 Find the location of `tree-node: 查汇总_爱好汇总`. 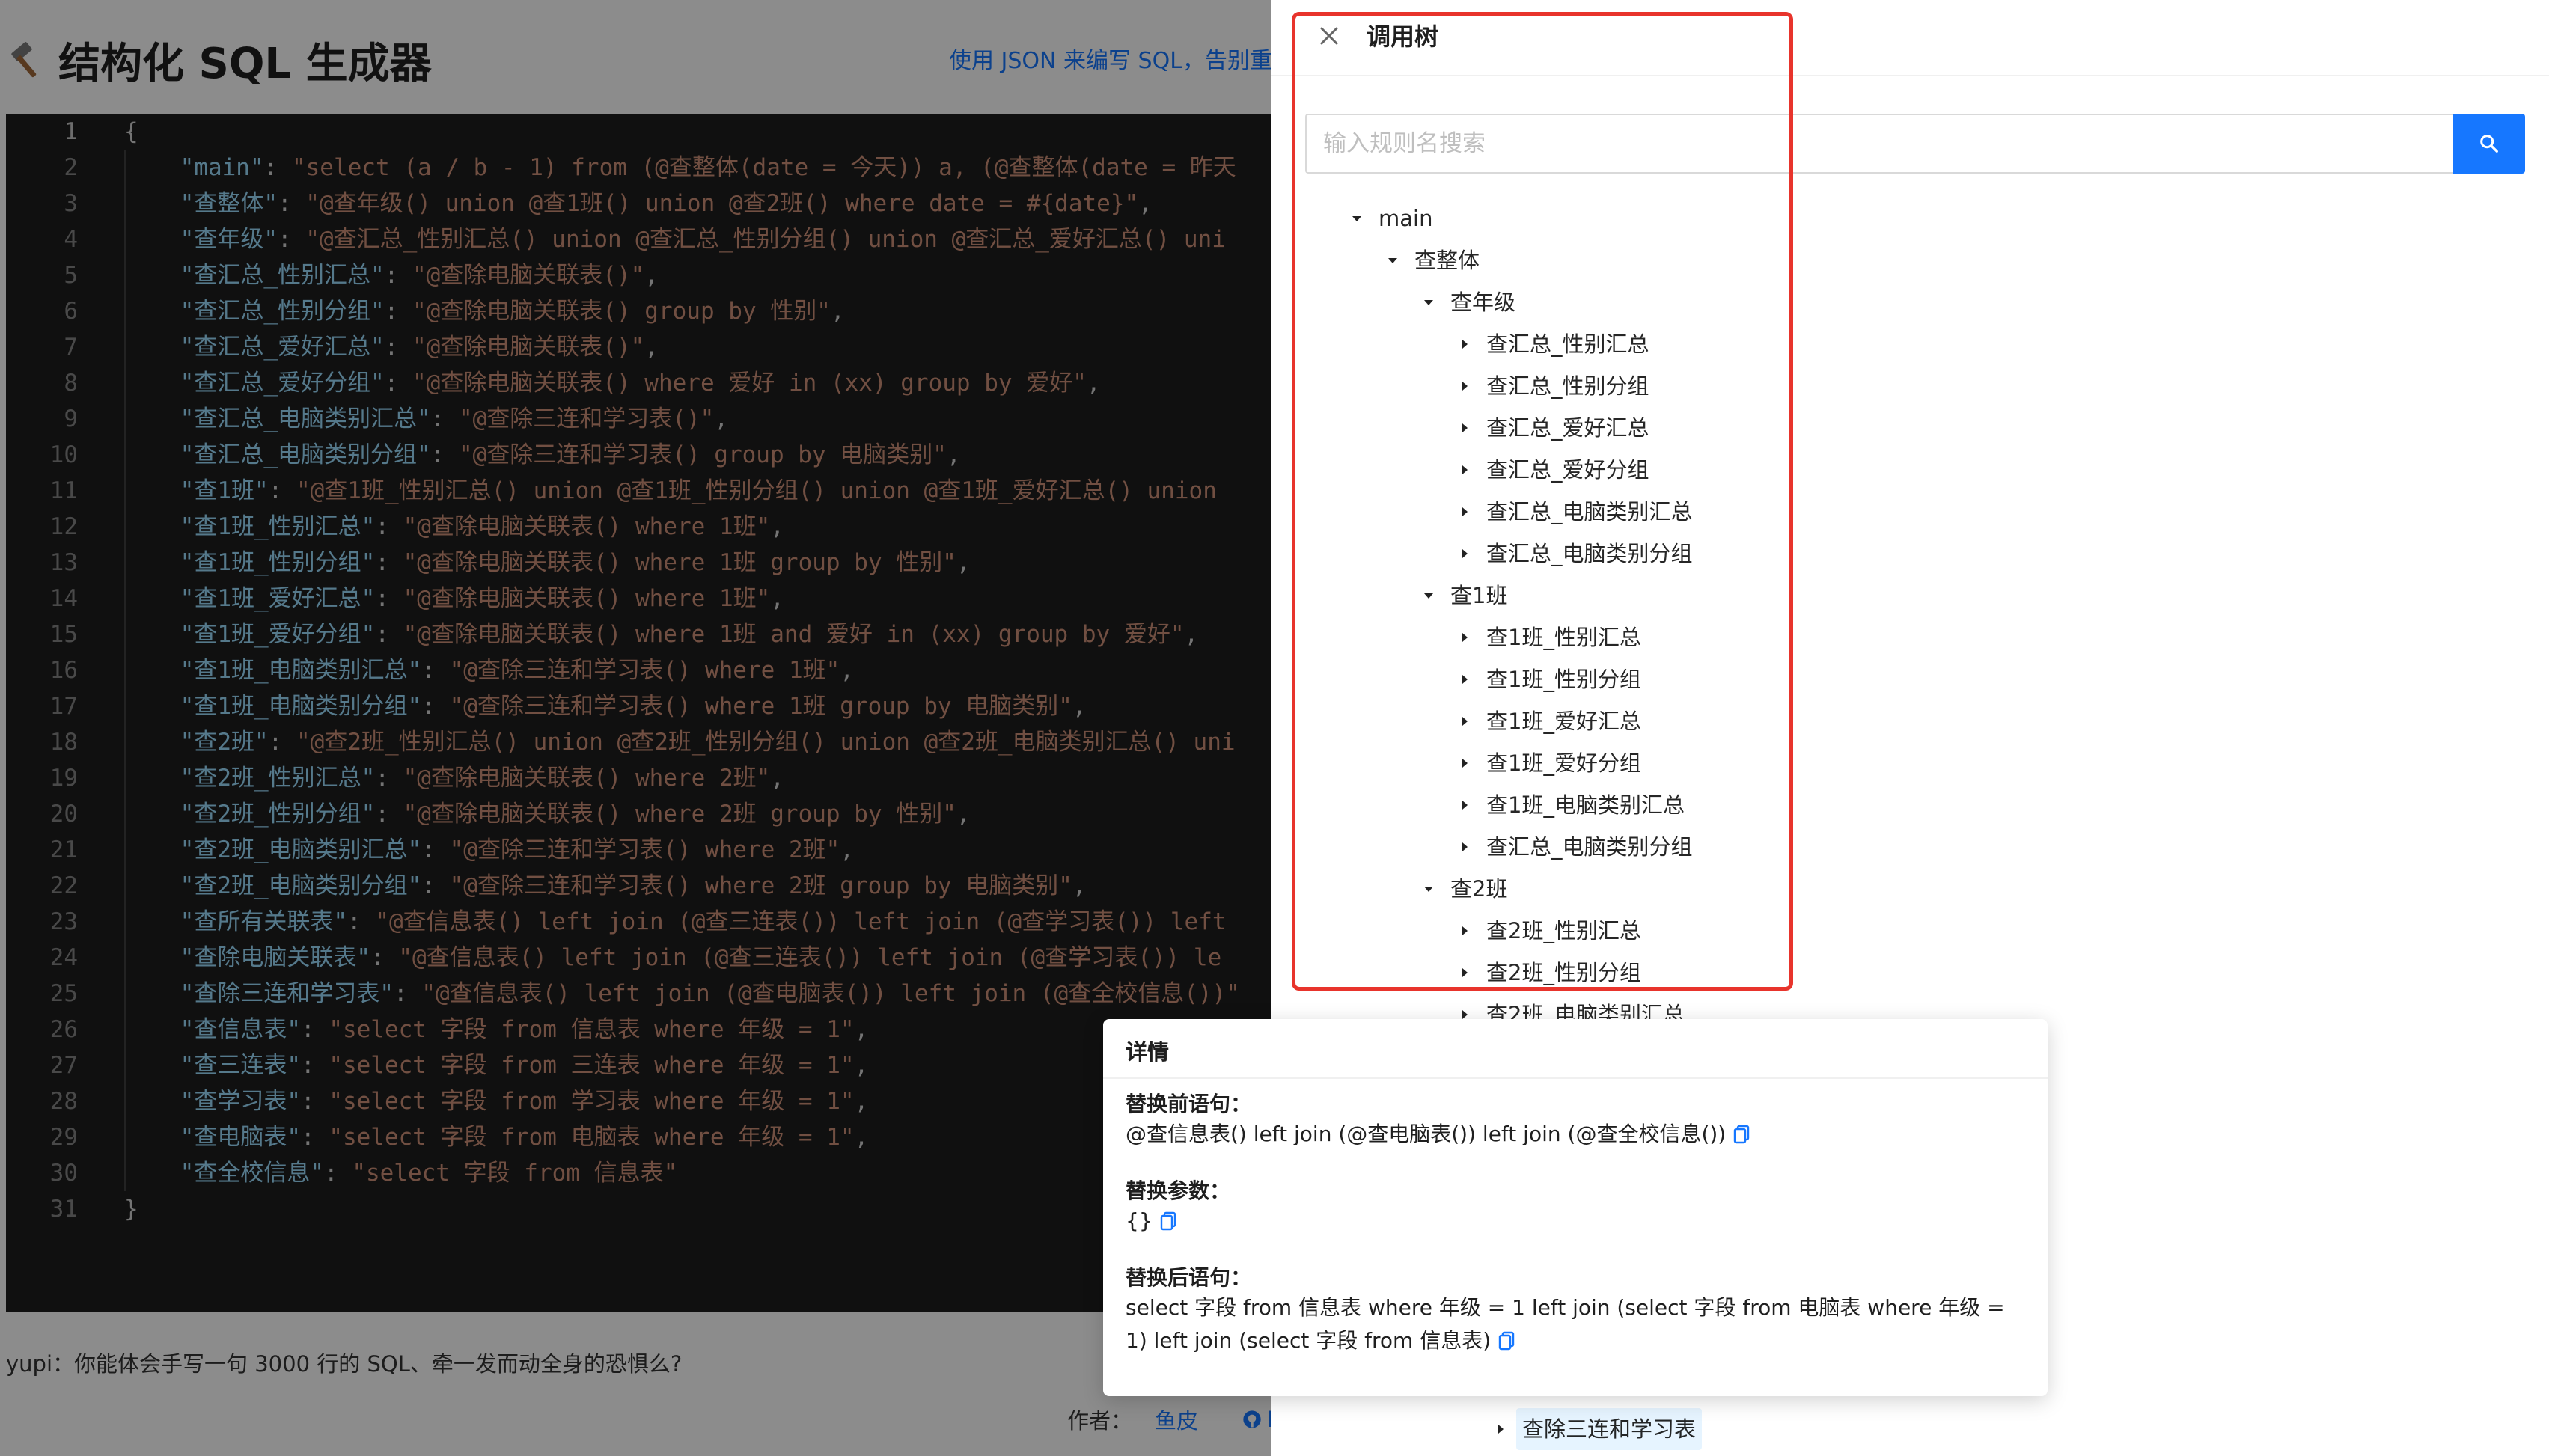

tree-node: 查汇总_爱好汇总 is located at coordinates (1552, 428).